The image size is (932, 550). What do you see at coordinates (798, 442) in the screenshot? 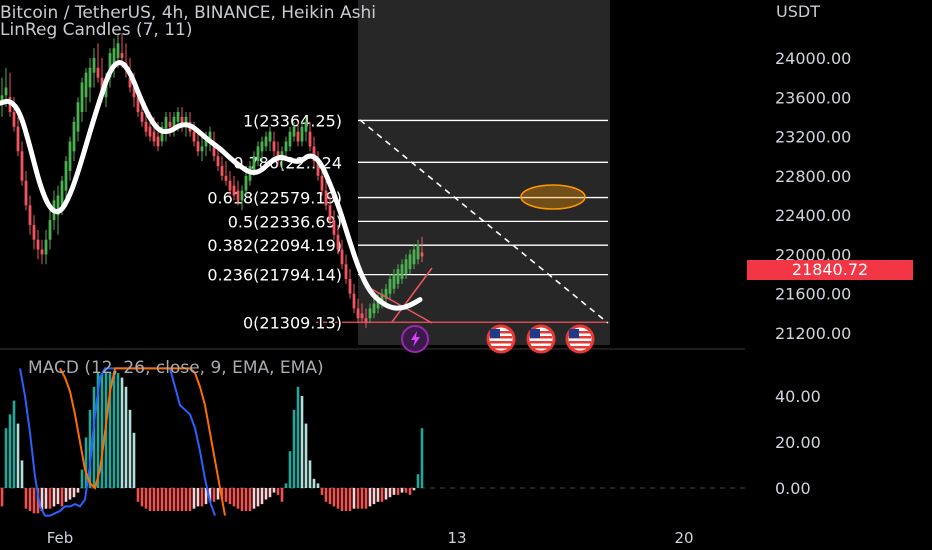
I see `macd-axis: 40.00 20.00 0.00` at bounding box center [798, 442].